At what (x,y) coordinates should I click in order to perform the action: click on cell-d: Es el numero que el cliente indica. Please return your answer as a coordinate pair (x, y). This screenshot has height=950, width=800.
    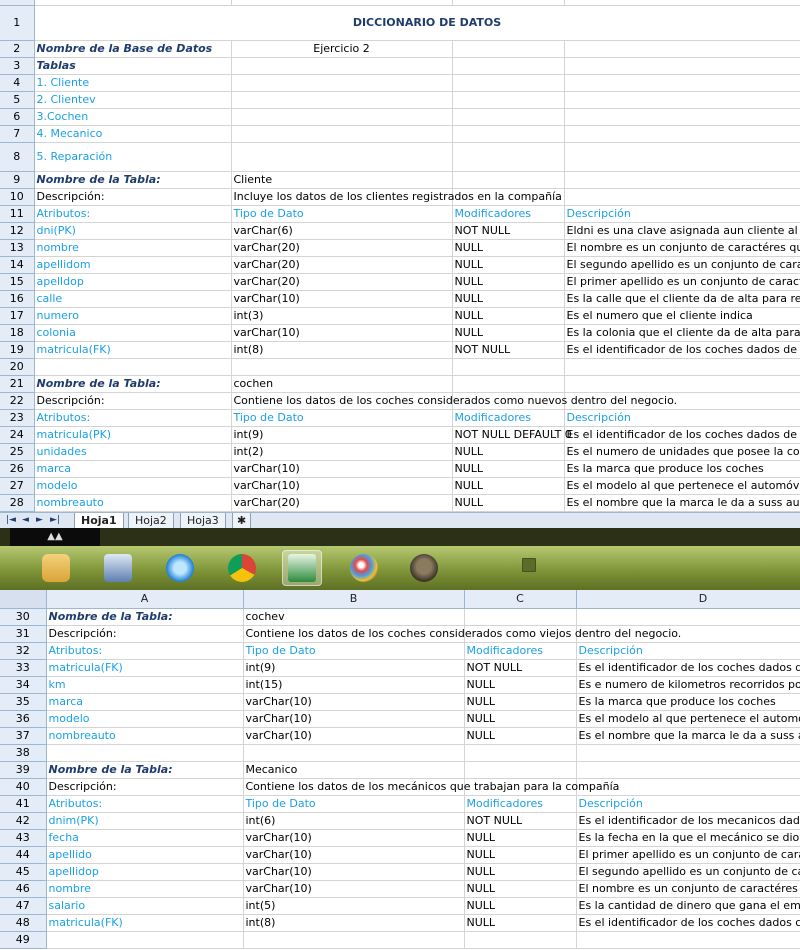
    Looking at the image, I should click on (682, 316).